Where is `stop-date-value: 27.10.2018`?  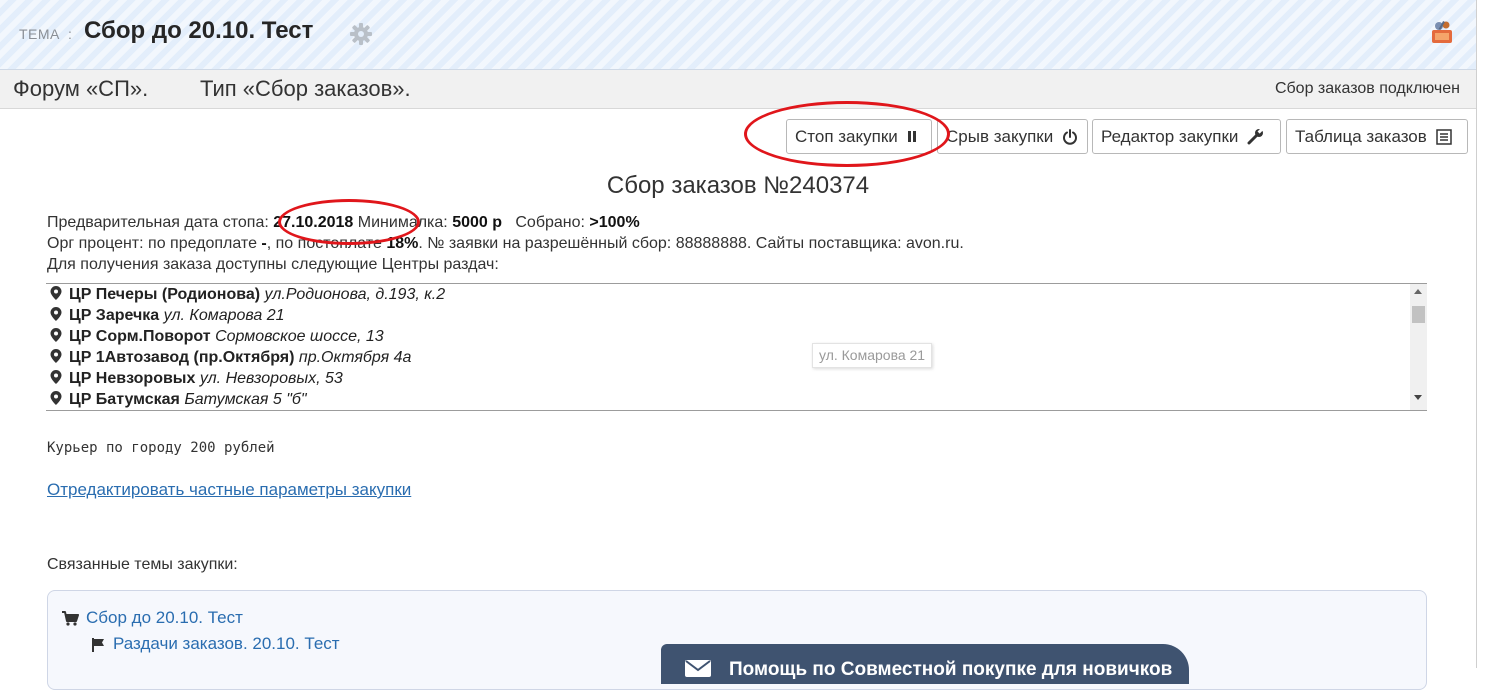 stop-date-value: 27.10.2018 is located at coordinates (313, 222).